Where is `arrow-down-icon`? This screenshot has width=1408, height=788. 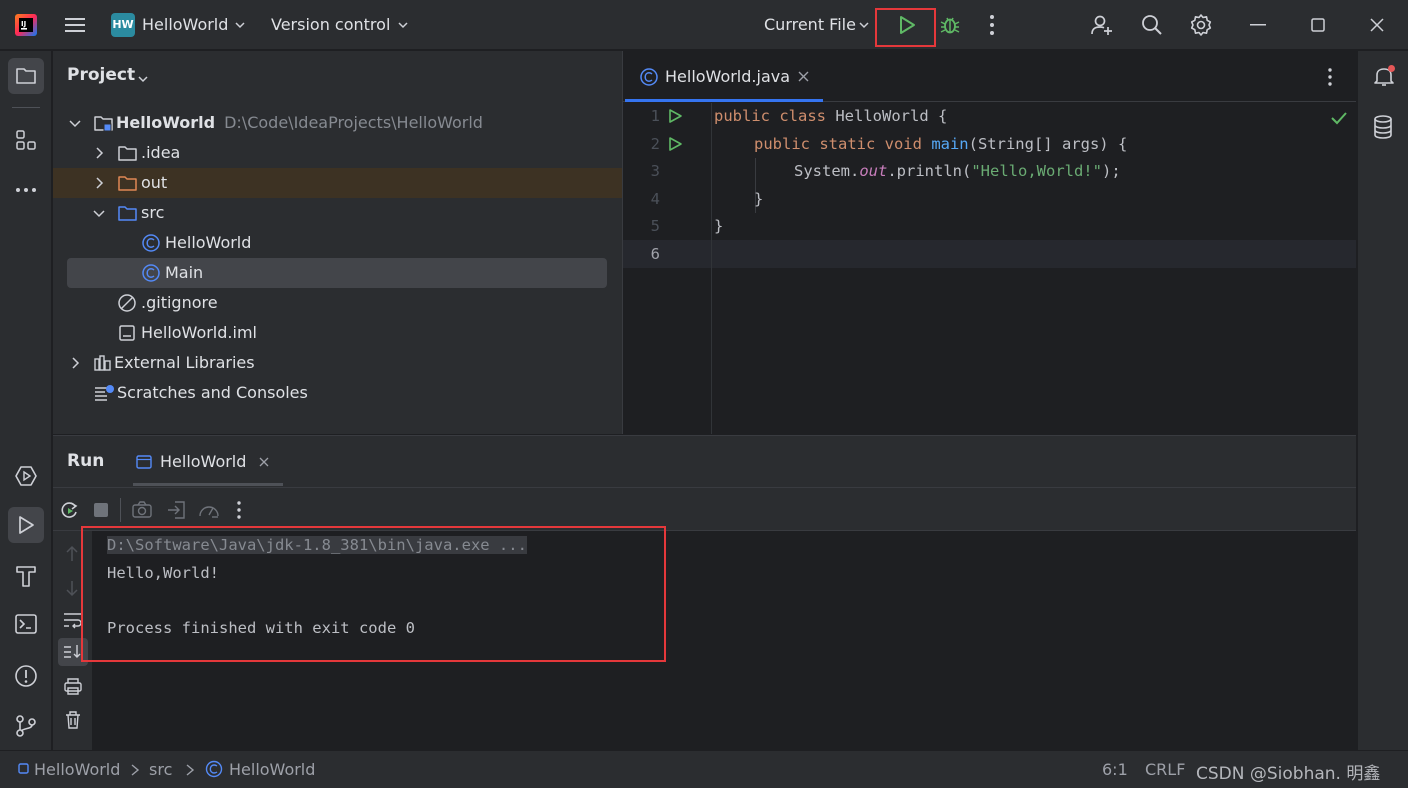 arrow-down-icon is located at coordinates (72, 588).